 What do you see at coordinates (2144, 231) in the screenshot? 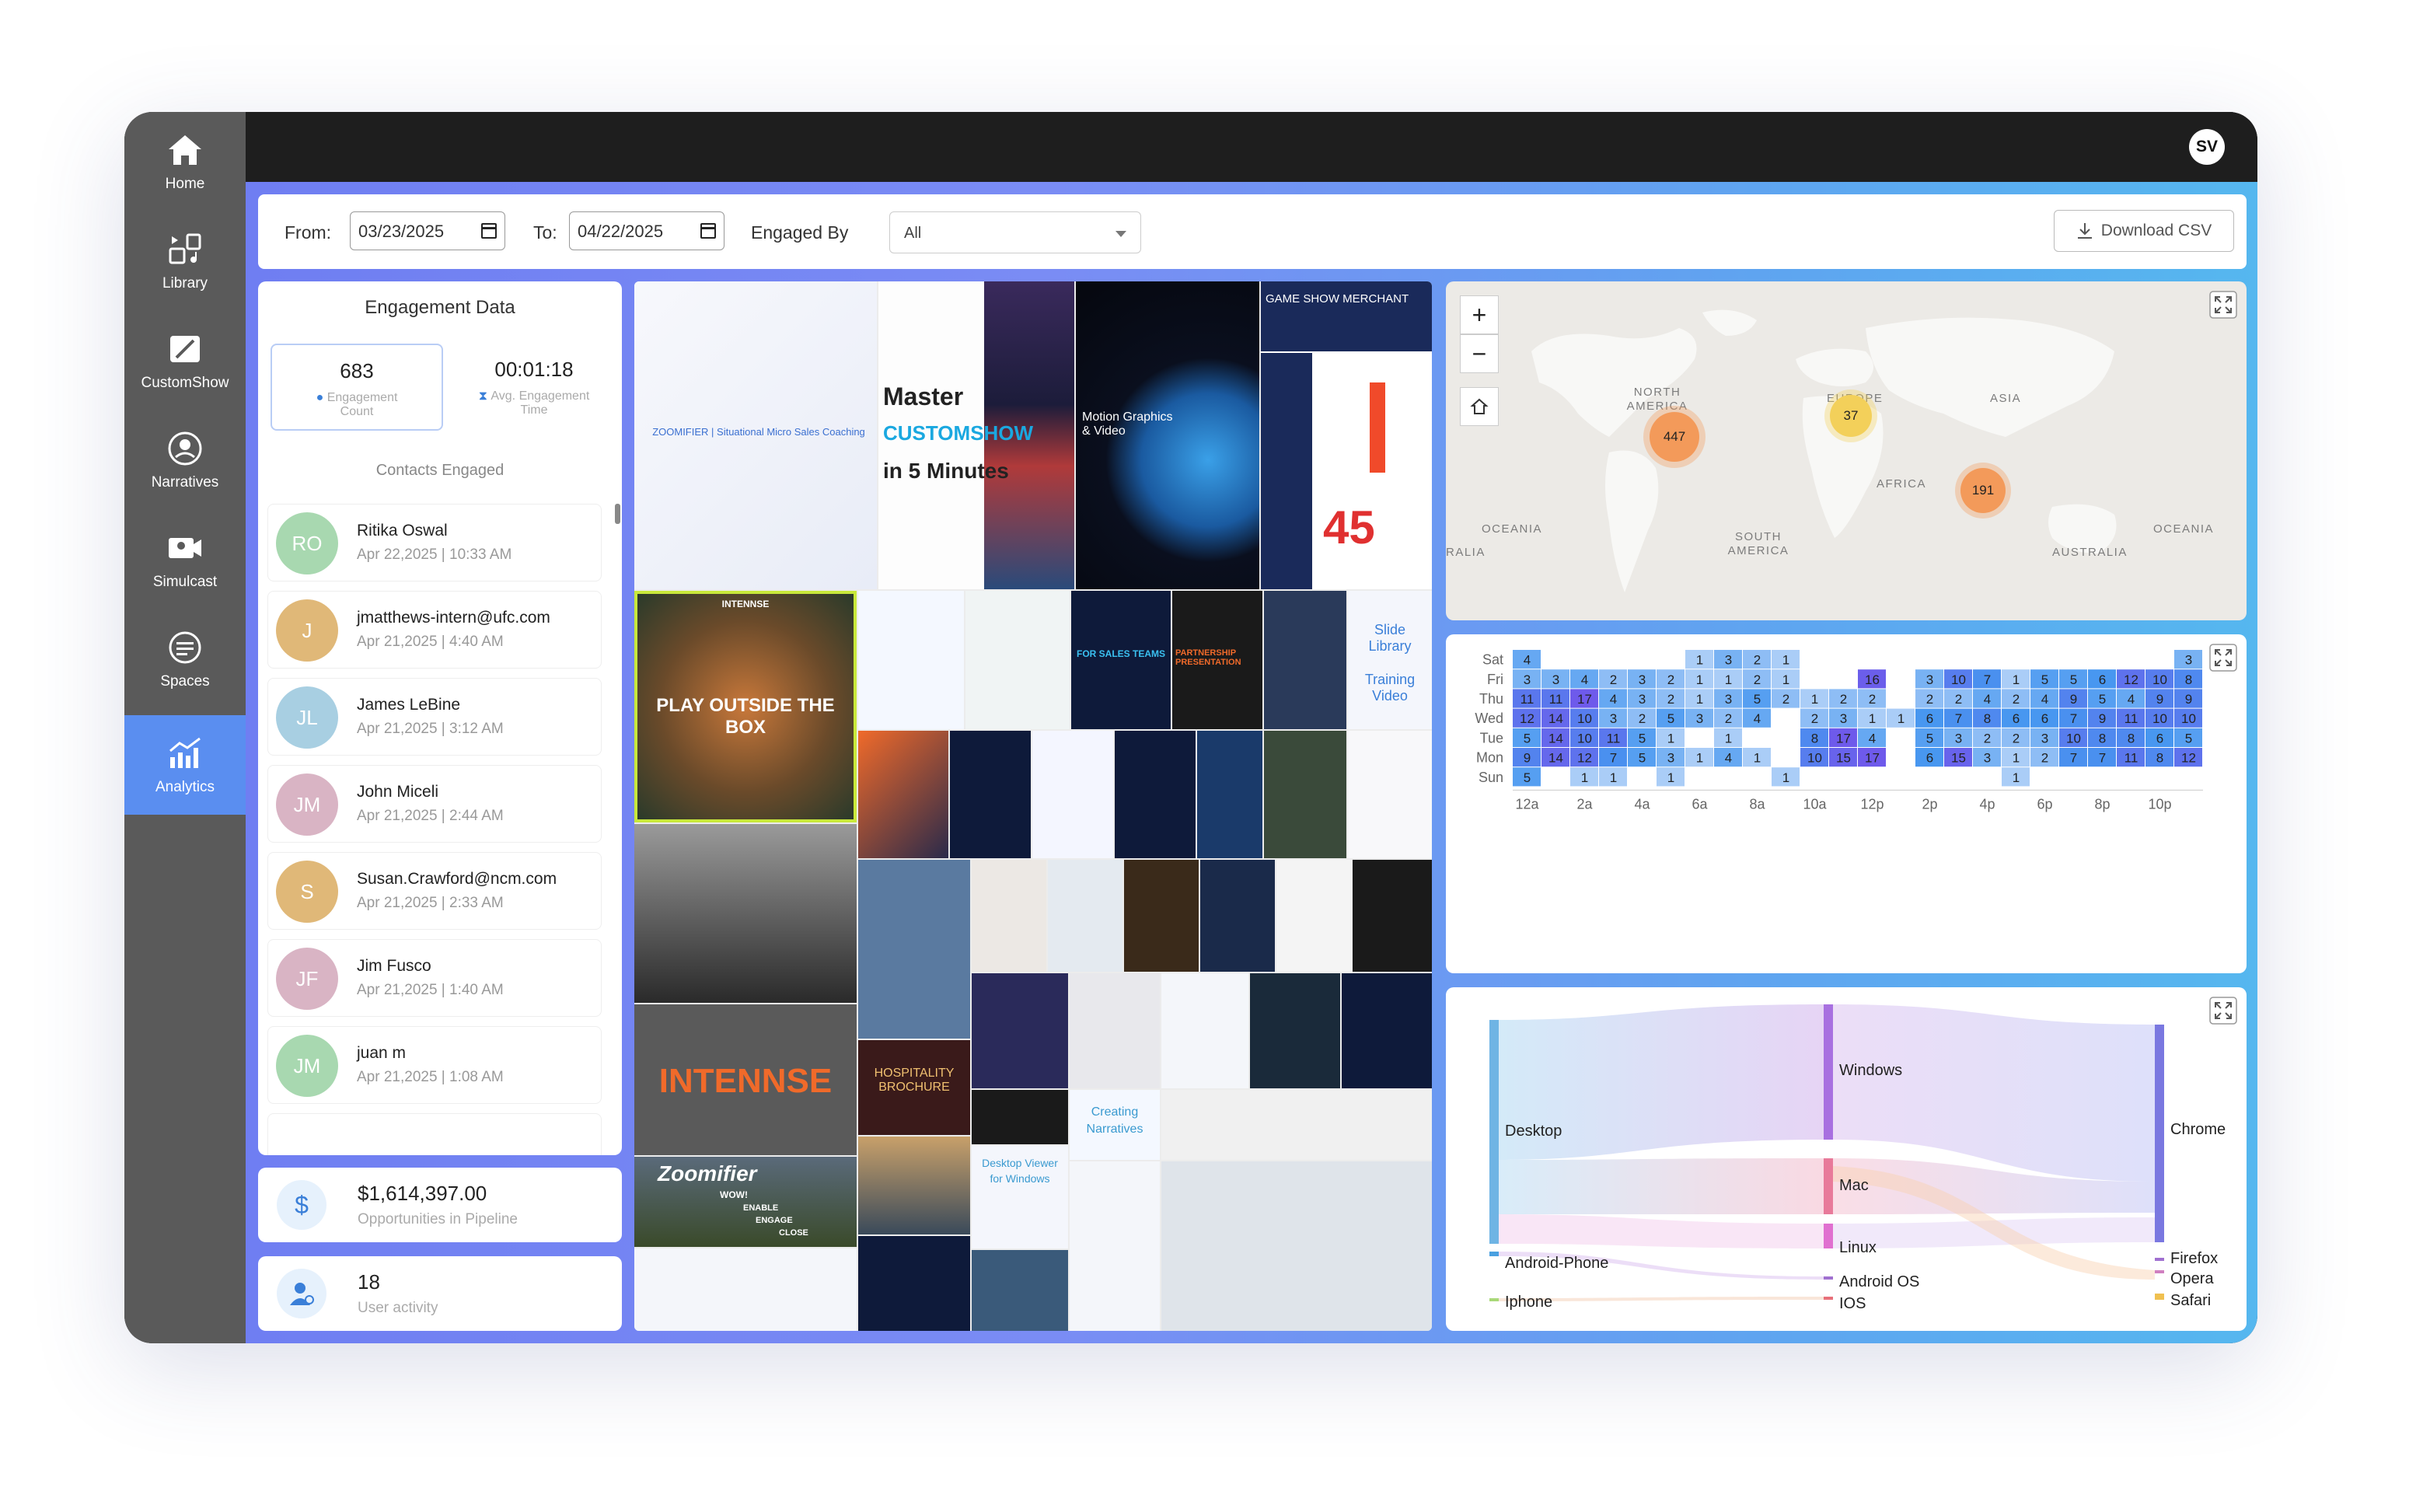
I see `download-csv-button: Download CSV` at bounding box center [2144, 231].